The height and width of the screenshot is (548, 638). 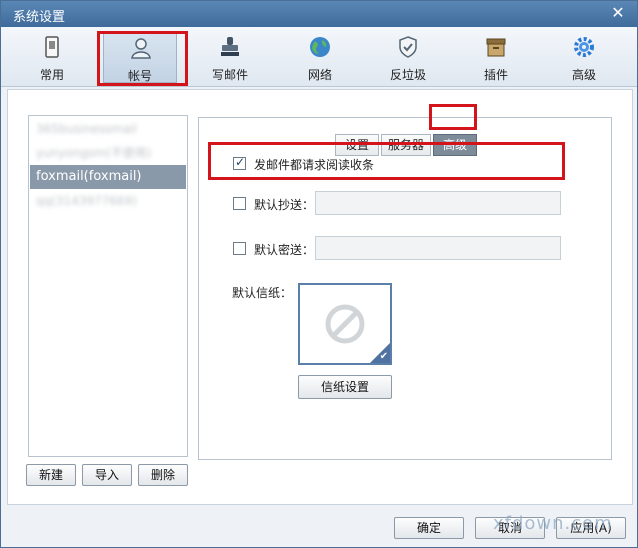 I want to click on stamp-icon, so click(x=230, y=46).